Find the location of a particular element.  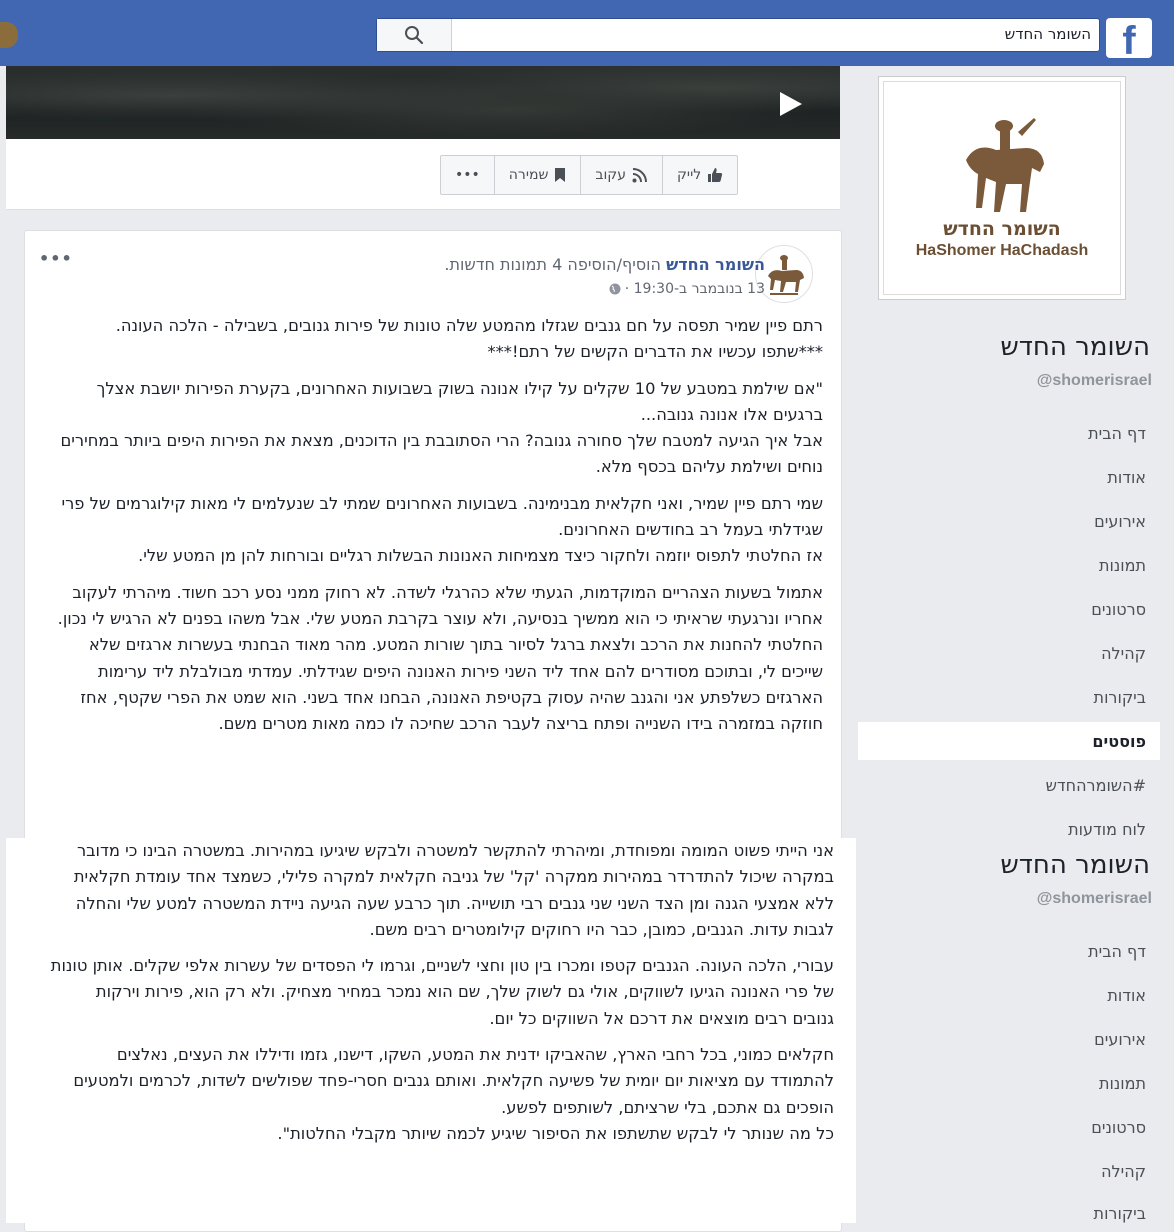

logo-english-text: HaShomer HaChadash is located at coordinates (1002, 250).